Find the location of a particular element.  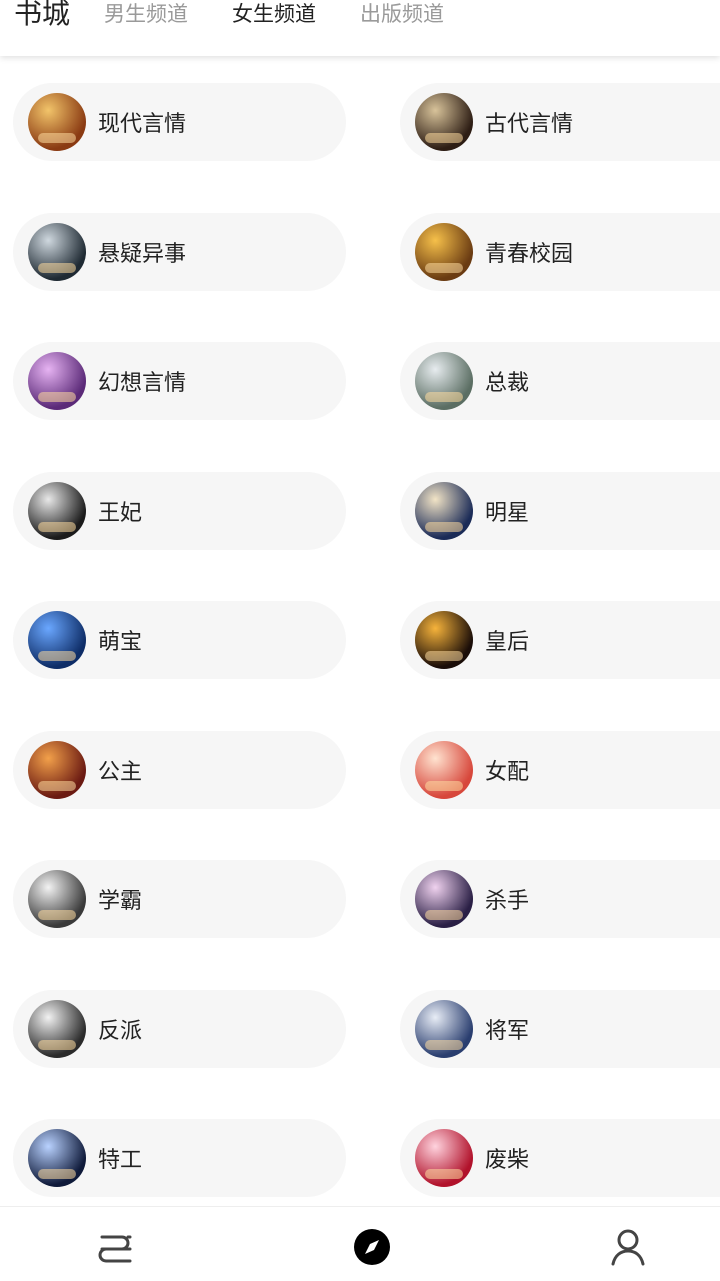

category-card: 公主 is located at coordinates (179, 769).